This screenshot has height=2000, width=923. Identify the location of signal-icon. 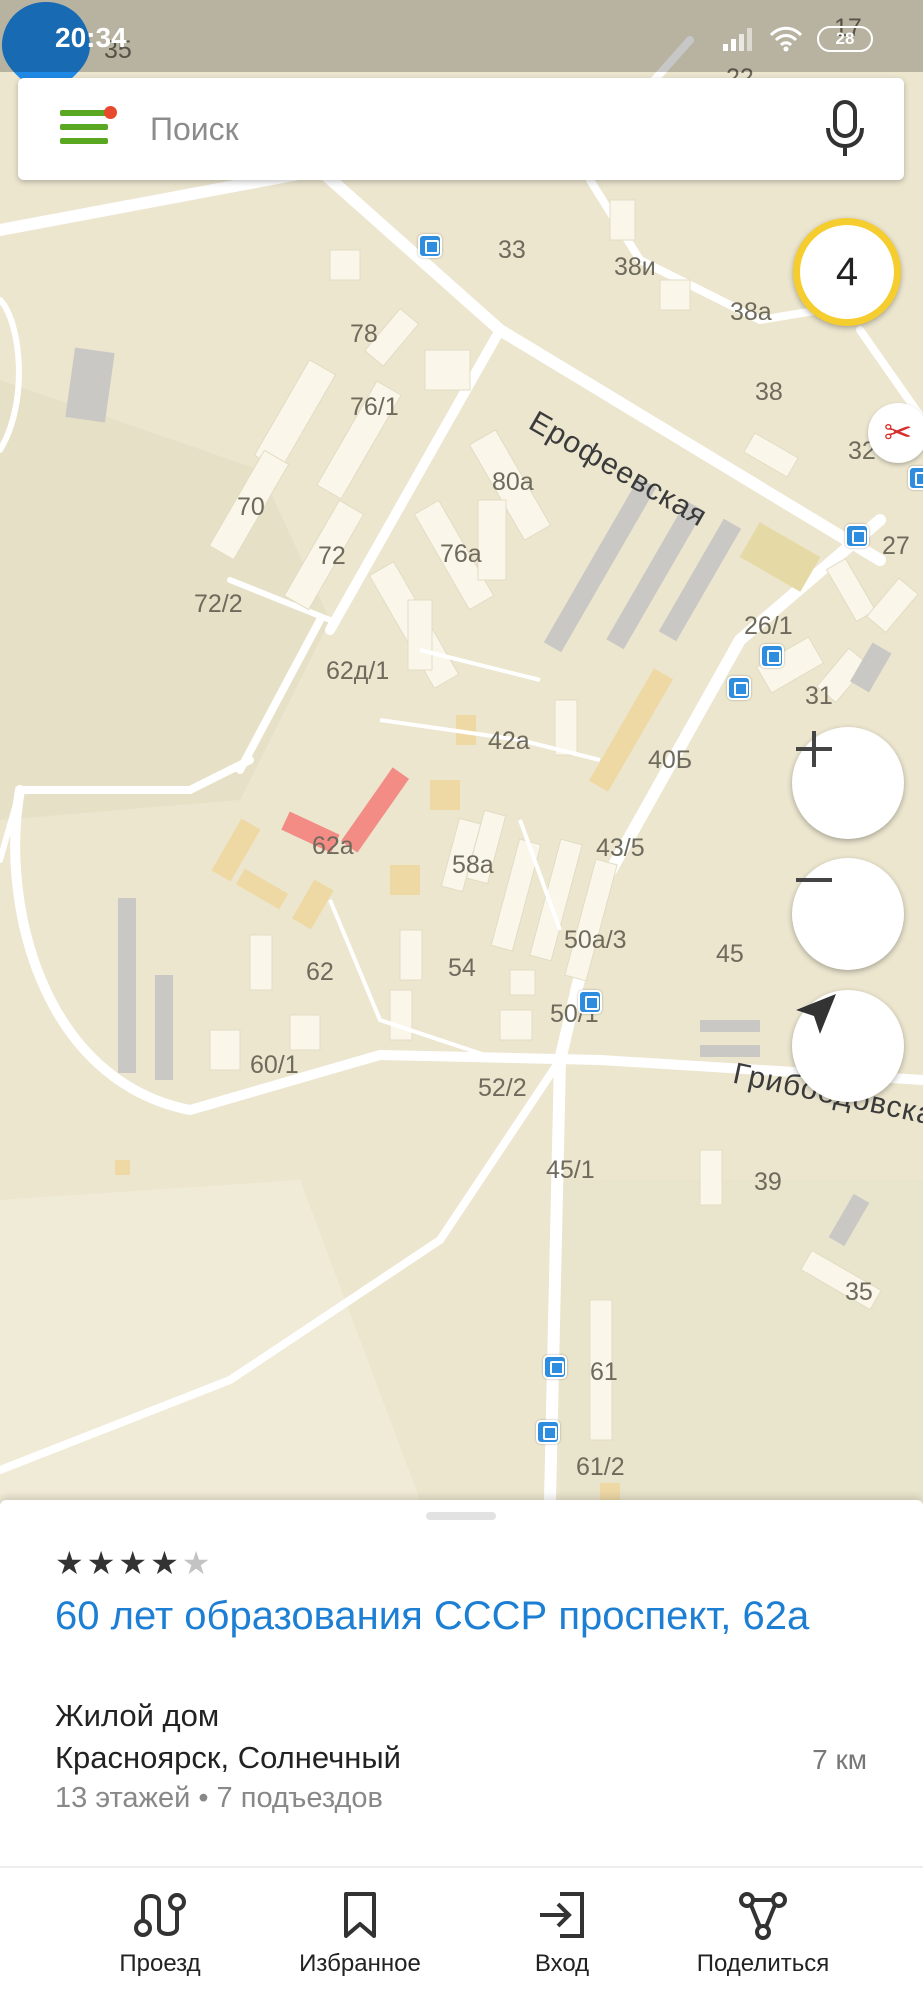
(737, 39).